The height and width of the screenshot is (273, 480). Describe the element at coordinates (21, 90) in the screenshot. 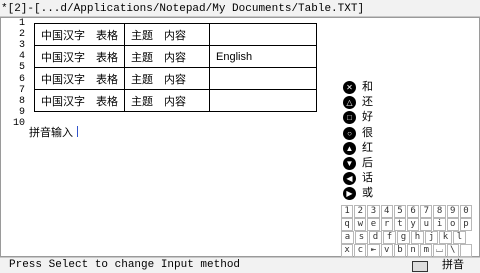

I see `line-number: 7` at that location.